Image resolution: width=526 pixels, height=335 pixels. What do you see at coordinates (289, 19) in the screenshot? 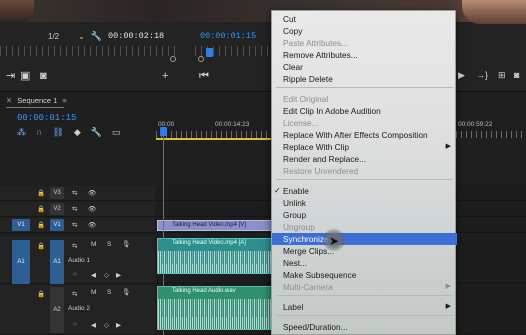
I see `menu-item-label: Cut` at bounding box center [289, 19].